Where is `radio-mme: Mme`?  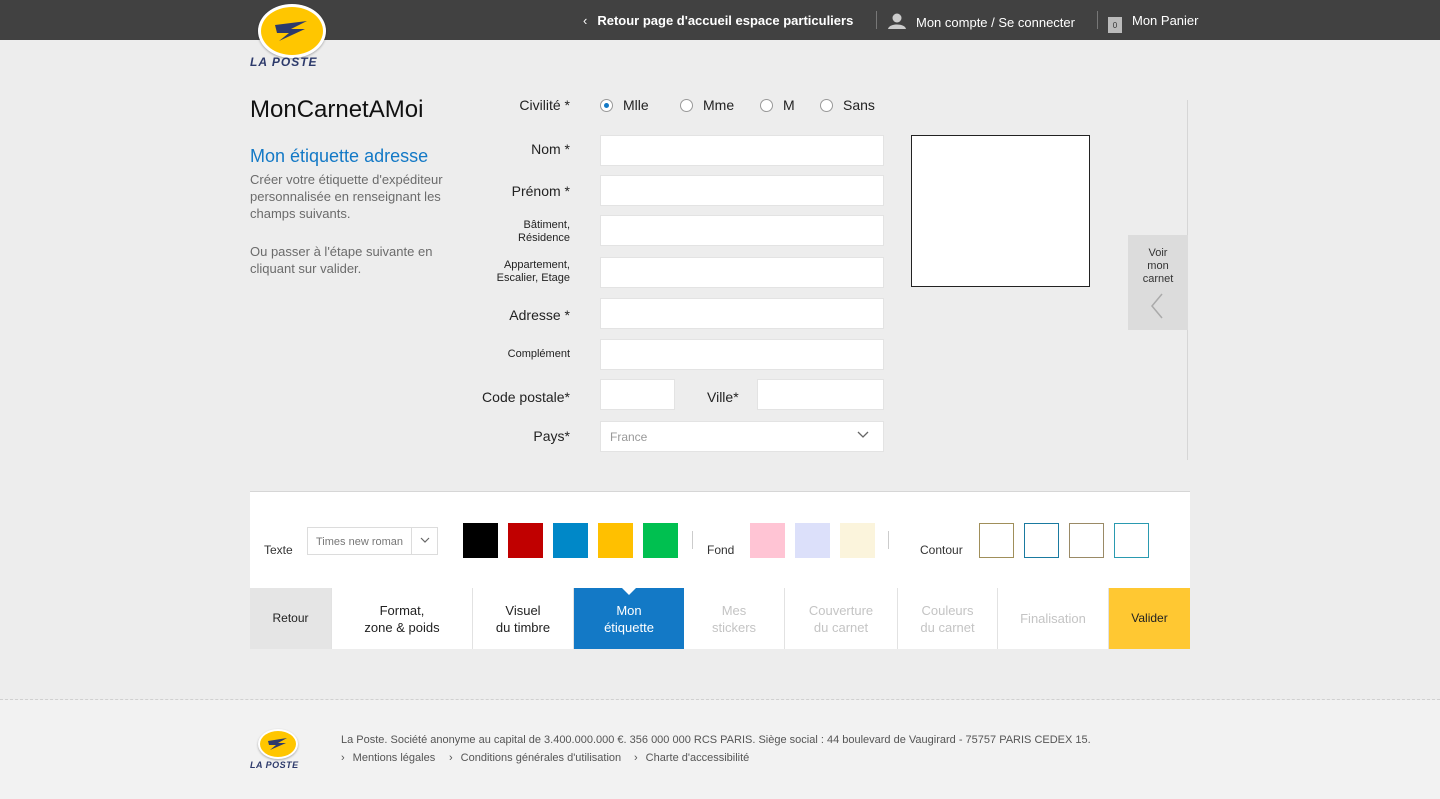
radio-mme: Mme is located at coordinates (707, 105).